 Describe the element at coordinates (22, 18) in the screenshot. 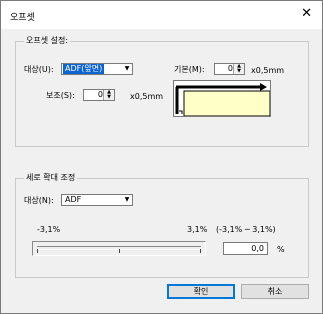

I see `window-title: 오프셋` at that location.